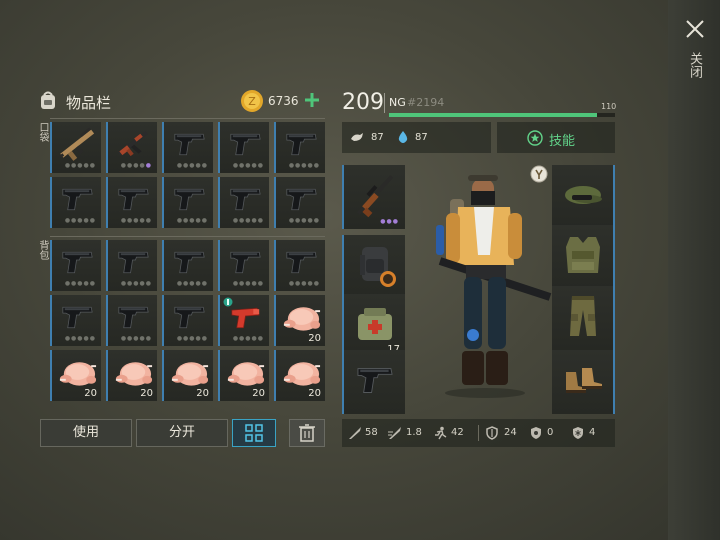  What do you see at coordinates (694, 65) in the screenshot?
I see `close-label: 关闭` at bounding box center [694, 65].